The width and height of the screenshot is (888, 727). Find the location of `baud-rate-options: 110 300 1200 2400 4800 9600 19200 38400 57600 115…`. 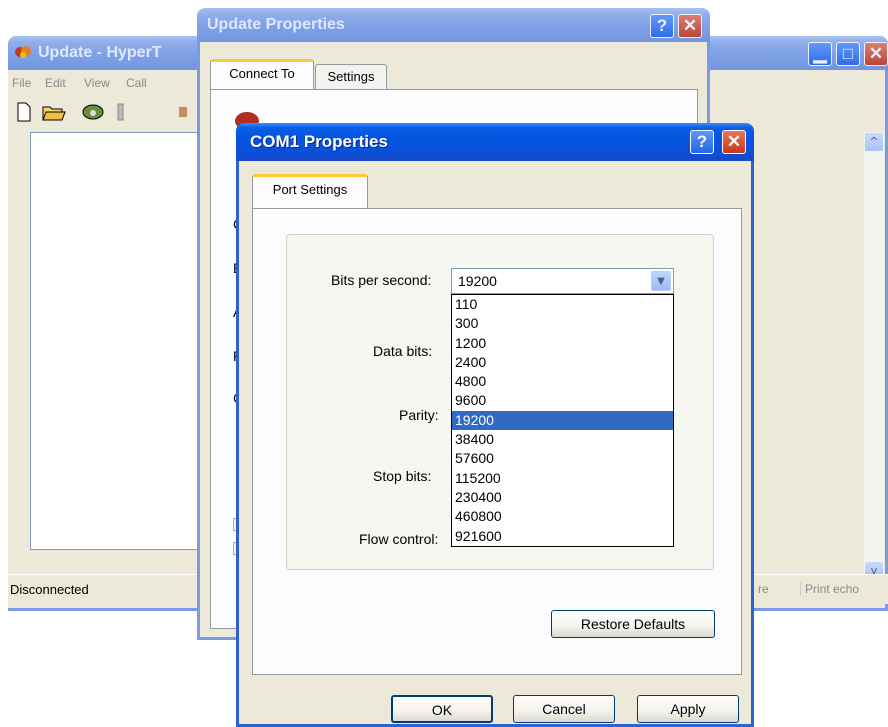

baud-rate-options: 110 300 1200 2400 4800 9600 19200 38400 57600 115… is located at coordinates (562, 420).